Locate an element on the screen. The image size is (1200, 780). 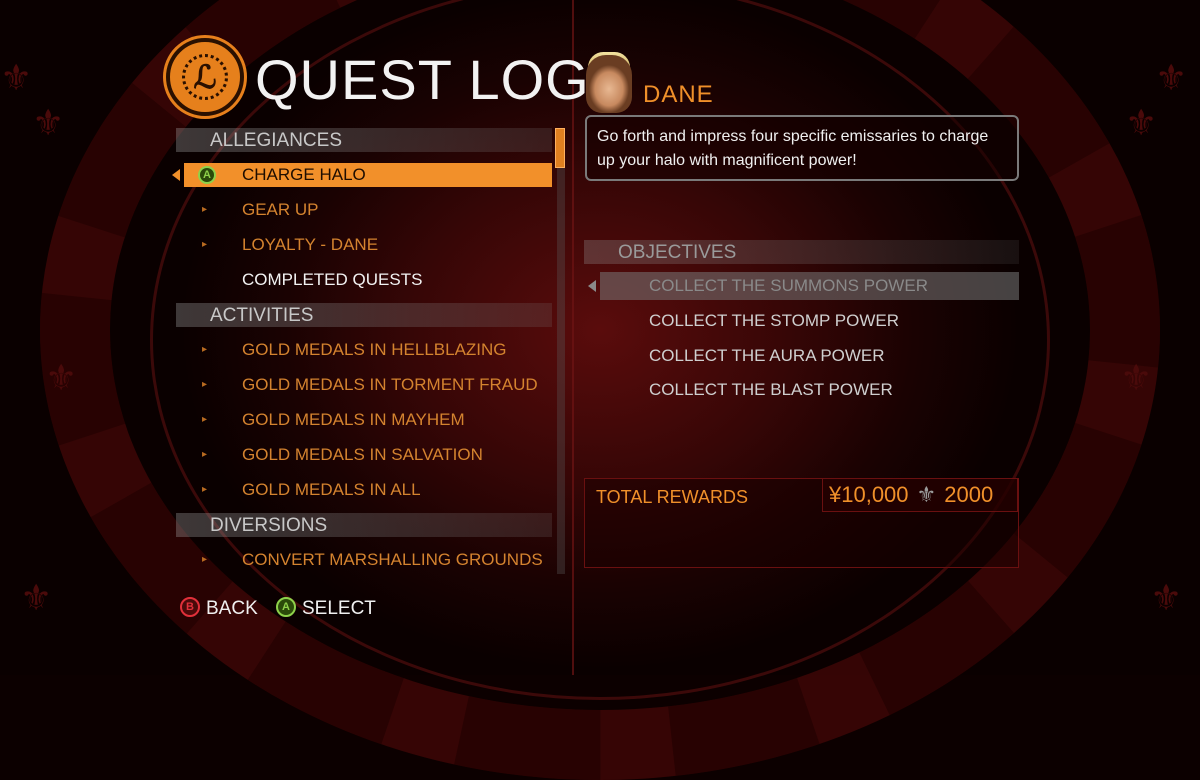
quest-item-mayhem: ▸ GOLD MEDALS IN MAYHEM is located at coordinates (364, 420).